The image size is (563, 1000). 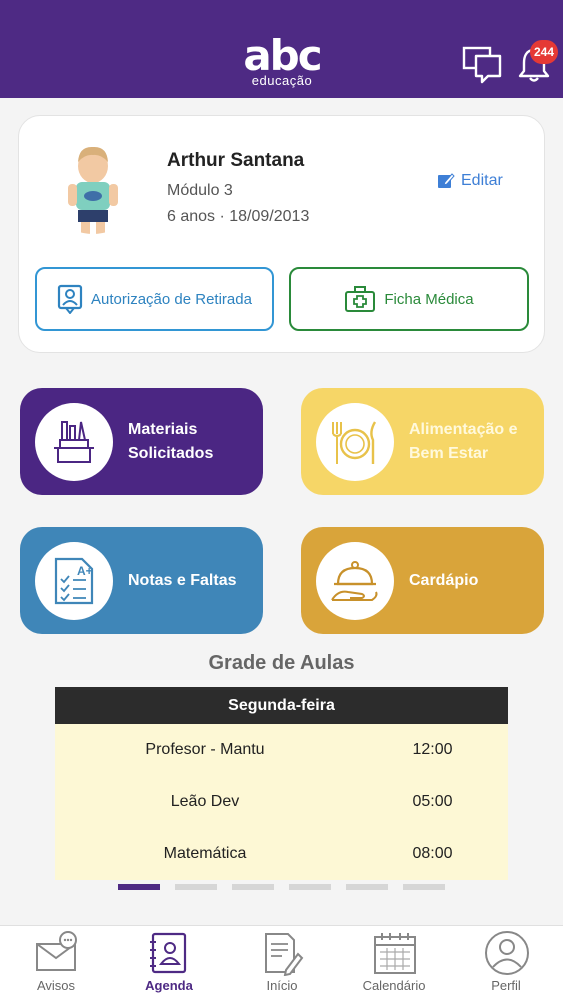 What do you see at coordinates (463, 442) in the screenshot?
I see `food-wellbeing-label: Alimentação e Bem Estar` at bounding box center [463, 442].